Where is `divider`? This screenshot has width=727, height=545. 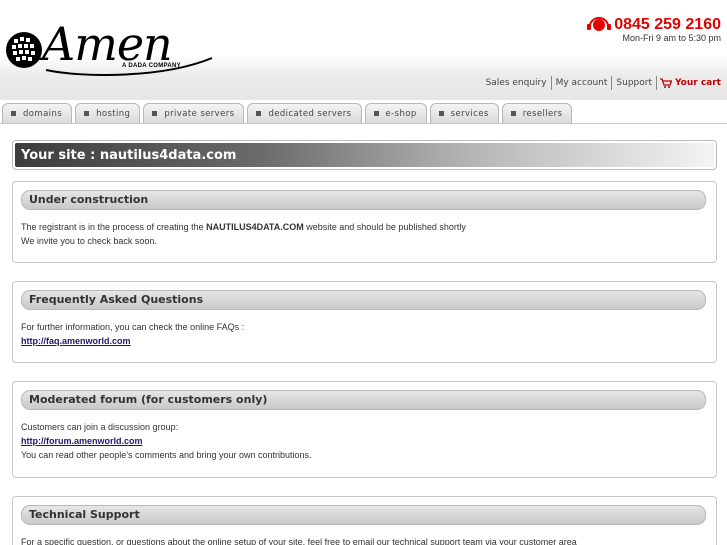 divider is located at coordinates (656, 83).